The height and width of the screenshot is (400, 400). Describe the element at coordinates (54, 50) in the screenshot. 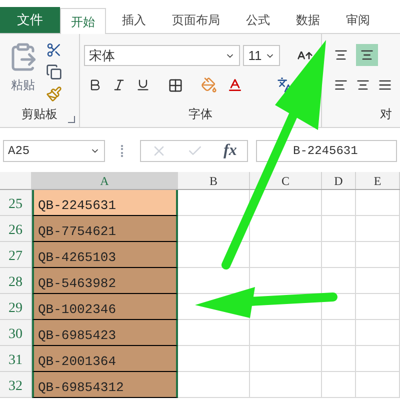

I see `cut-icon` at that location.